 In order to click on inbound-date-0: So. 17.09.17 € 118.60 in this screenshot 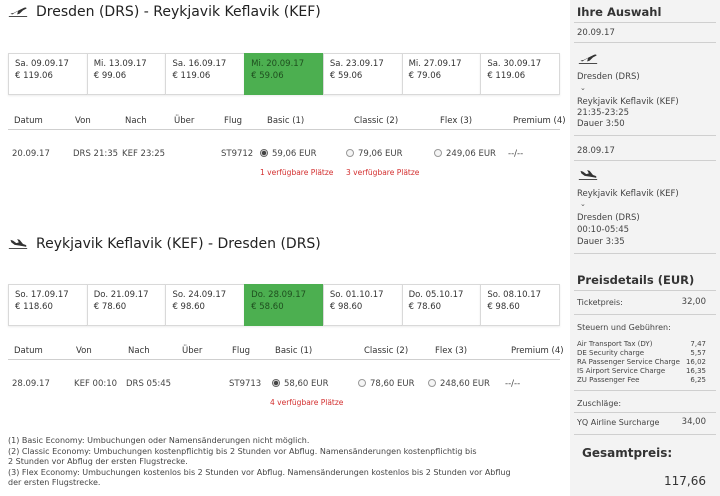, I will do `click(47, 305)`.